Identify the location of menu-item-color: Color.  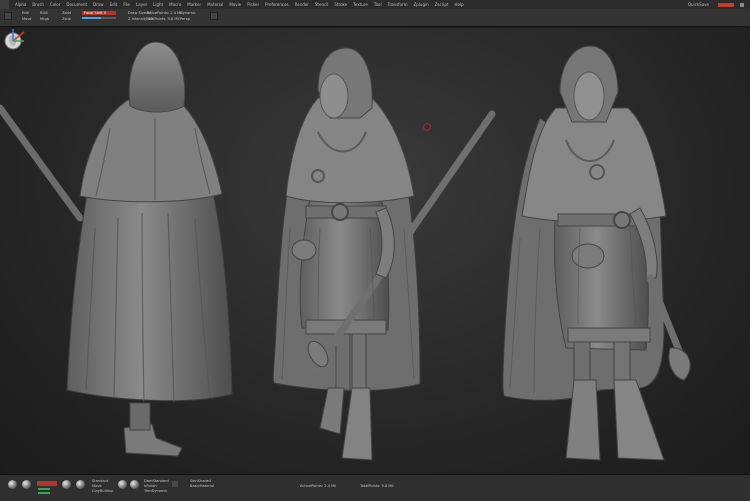
(55, 4).